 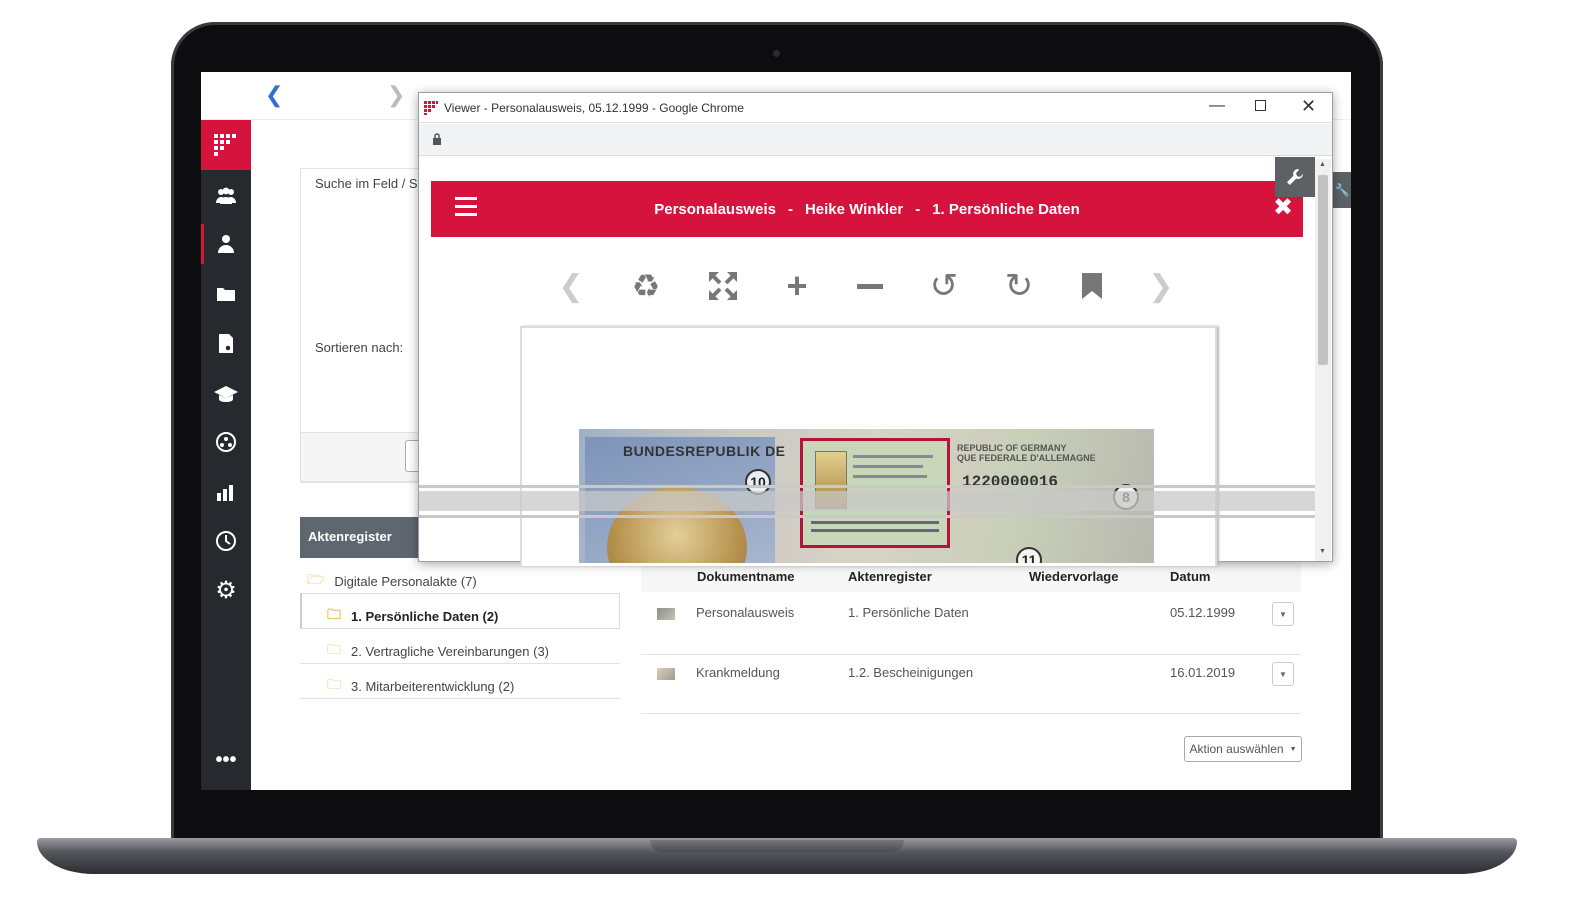 What do you see at coordinates (1283, 207) in the screenshot?
I see `close-viewer-icon: ✖` at bounding box center [1283, 207].